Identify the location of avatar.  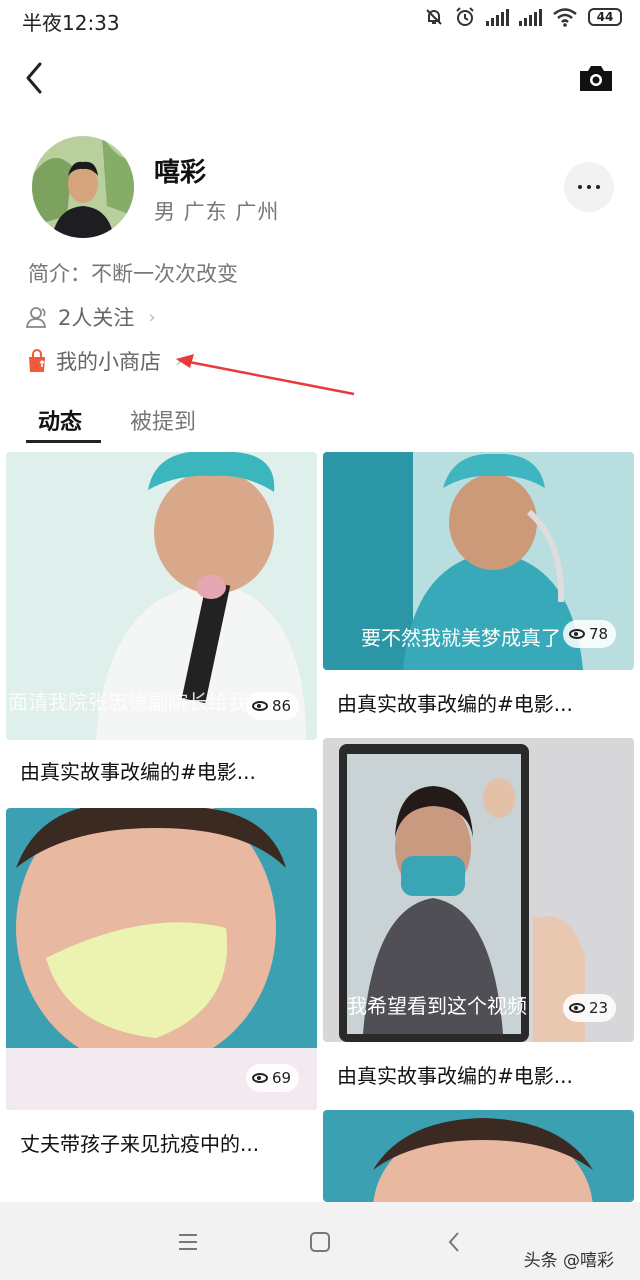
(83, 187).